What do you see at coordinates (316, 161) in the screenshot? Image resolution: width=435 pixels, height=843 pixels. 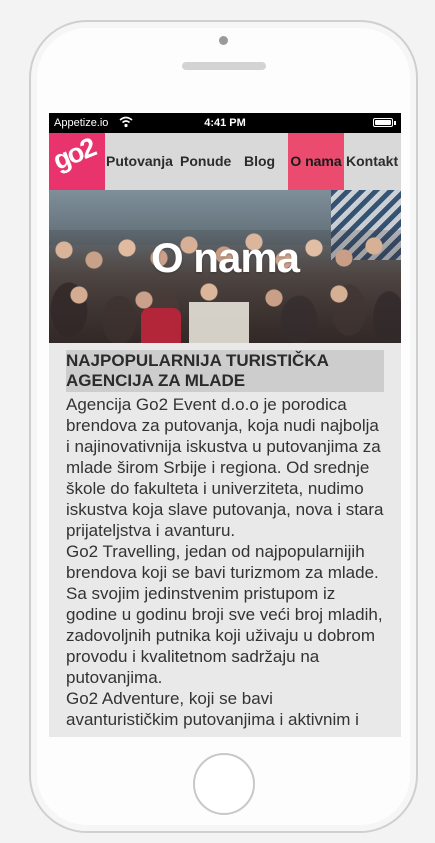 I see `nav-item-o-nama: O nama` at bounding box center [316, 161].